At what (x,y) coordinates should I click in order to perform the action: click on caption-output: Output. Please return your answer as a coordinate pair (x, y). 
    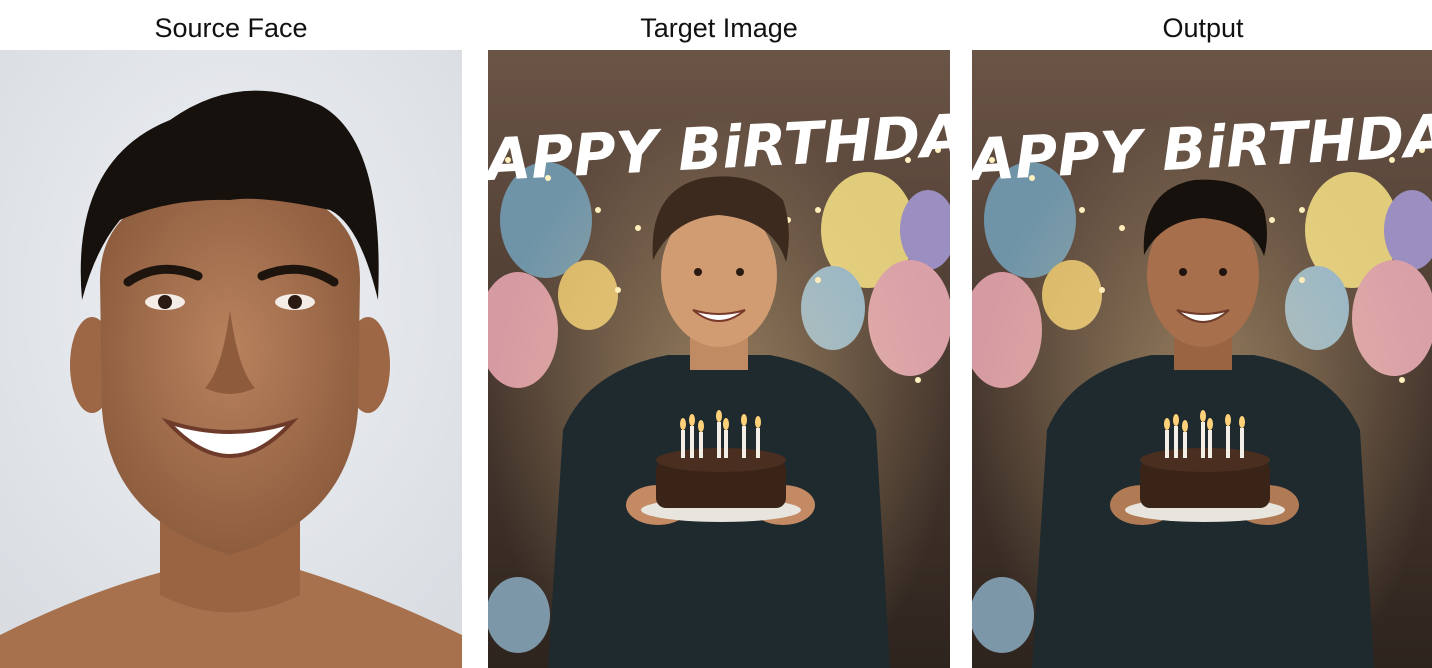
    Looking at the image, I should click on (1203, 28).